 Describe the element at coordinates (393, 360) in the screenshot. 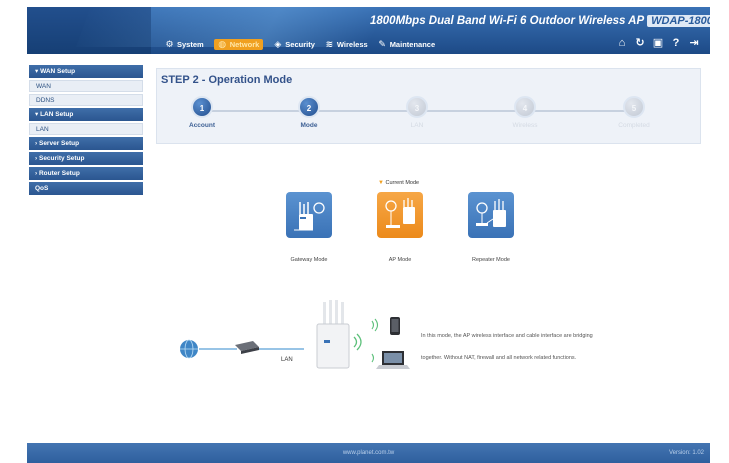

I see `laptop-icon` at that location.